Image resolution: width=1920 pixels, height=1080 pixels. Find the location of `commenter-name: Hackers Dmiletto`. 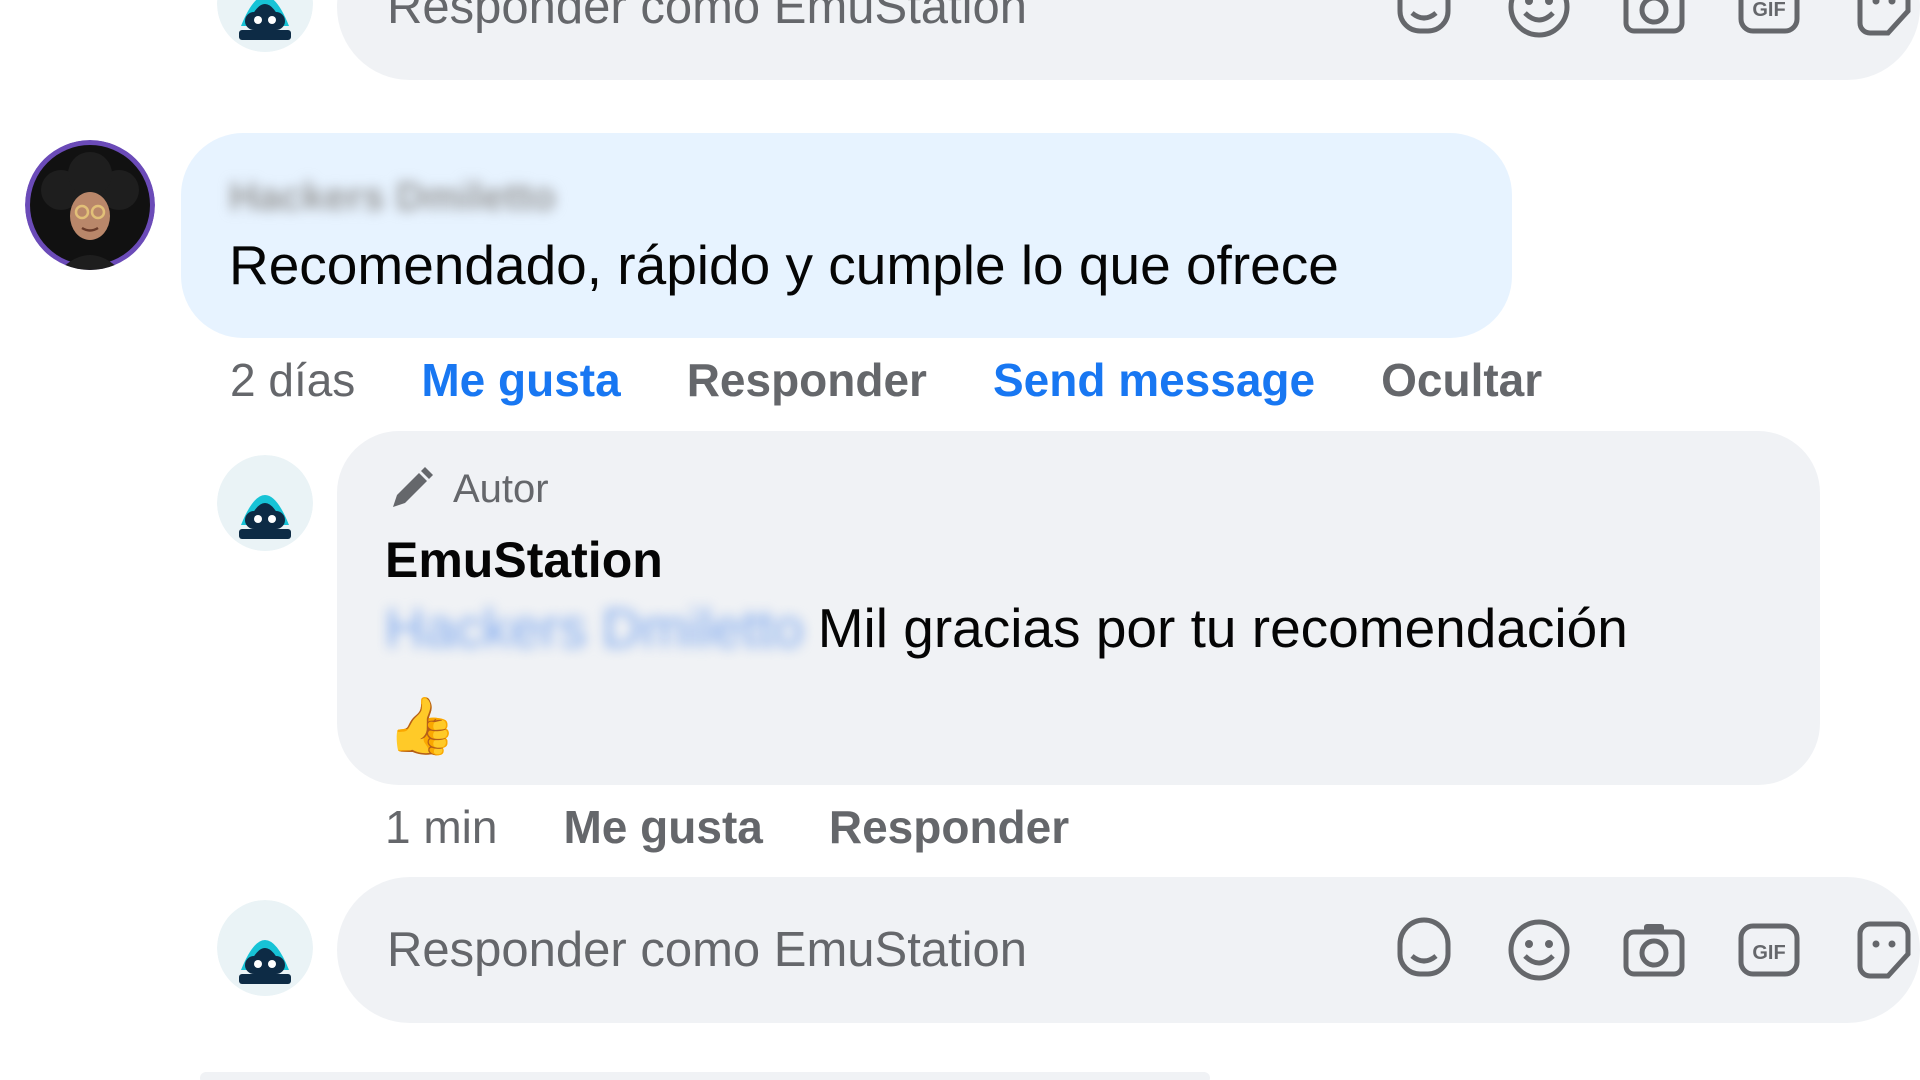

commenter-name: Hackers Dmiletto is located at coordinates (392, 197).